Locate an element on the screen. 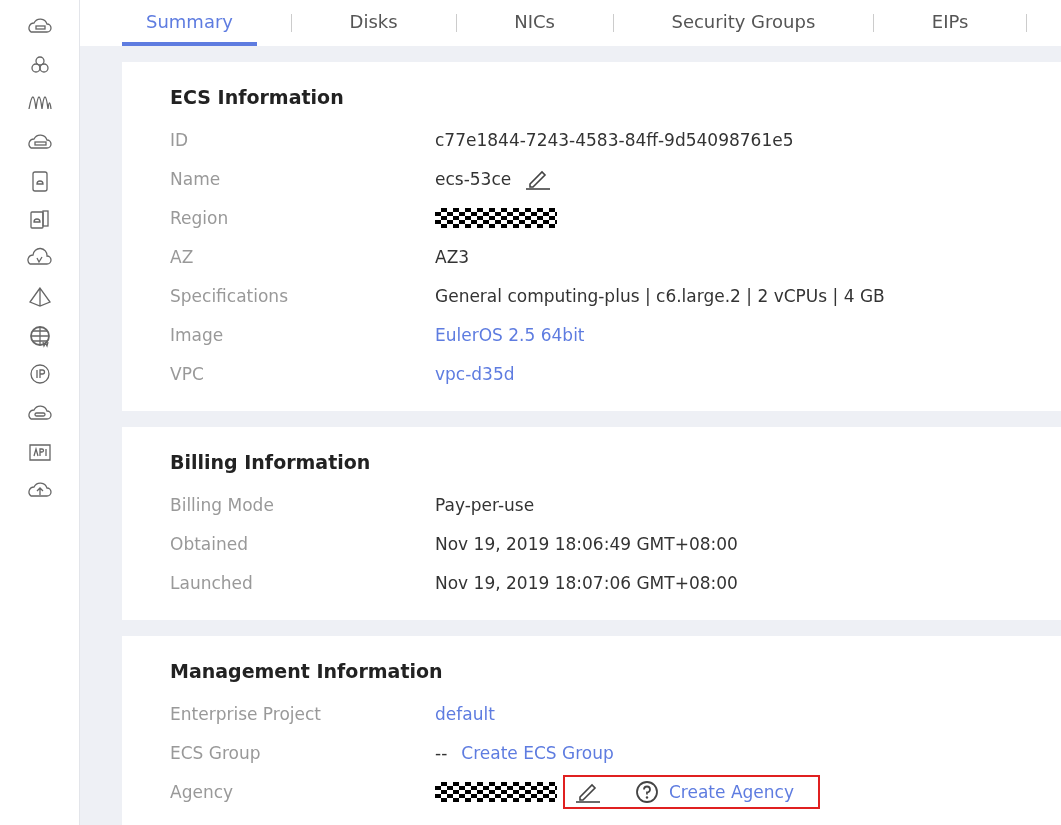  field-value: -- is located at coordinates (441, 752).